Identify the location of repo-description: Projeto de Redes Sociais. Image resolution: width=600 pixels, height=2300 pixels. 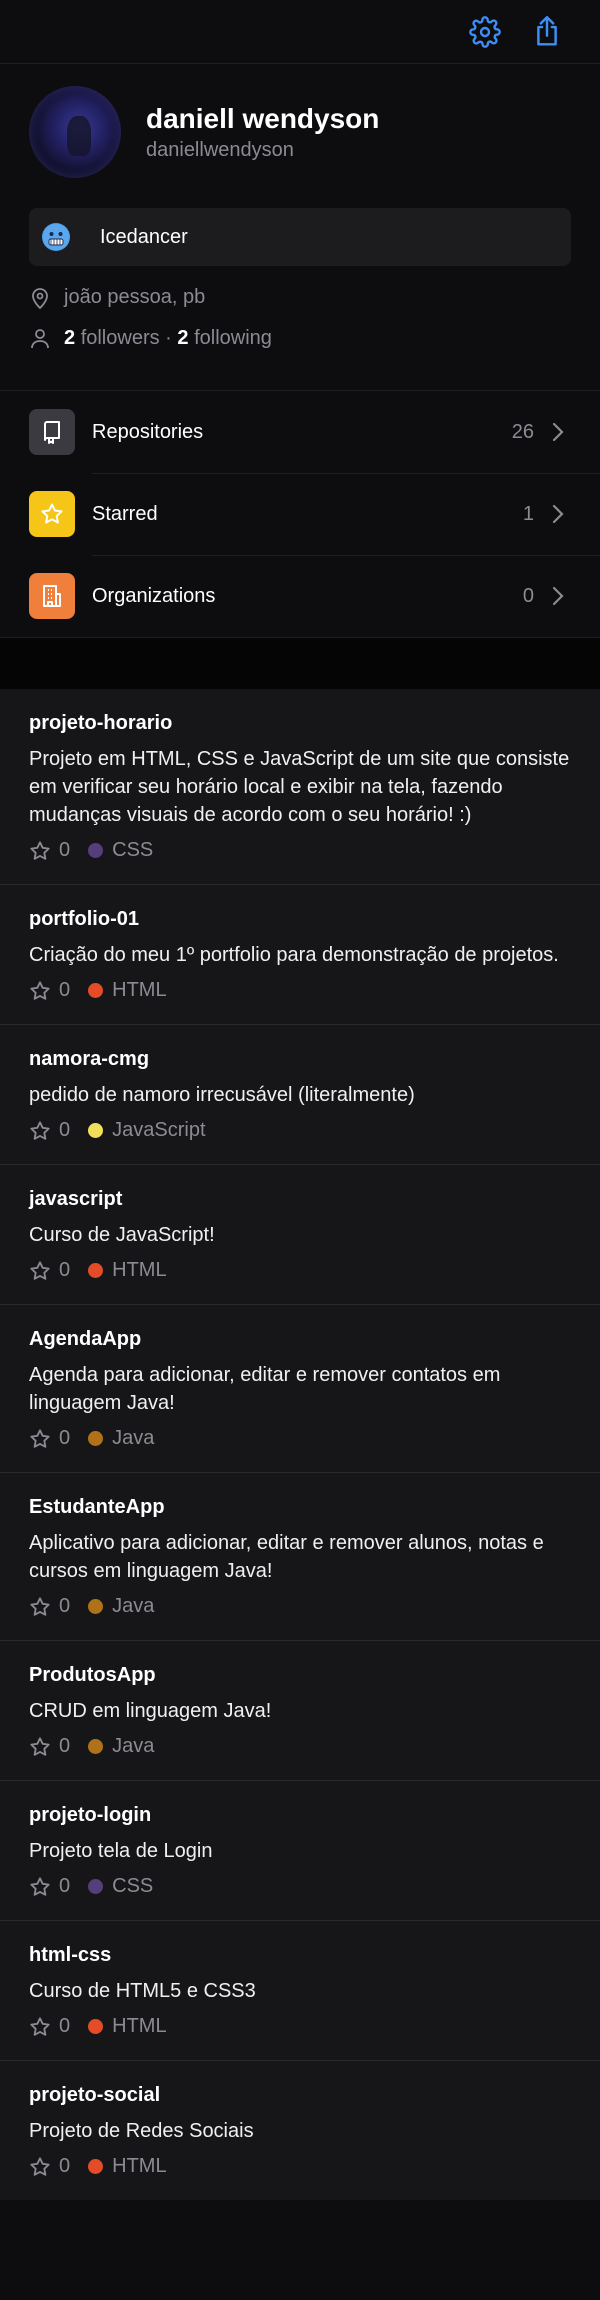
(141, 2131).